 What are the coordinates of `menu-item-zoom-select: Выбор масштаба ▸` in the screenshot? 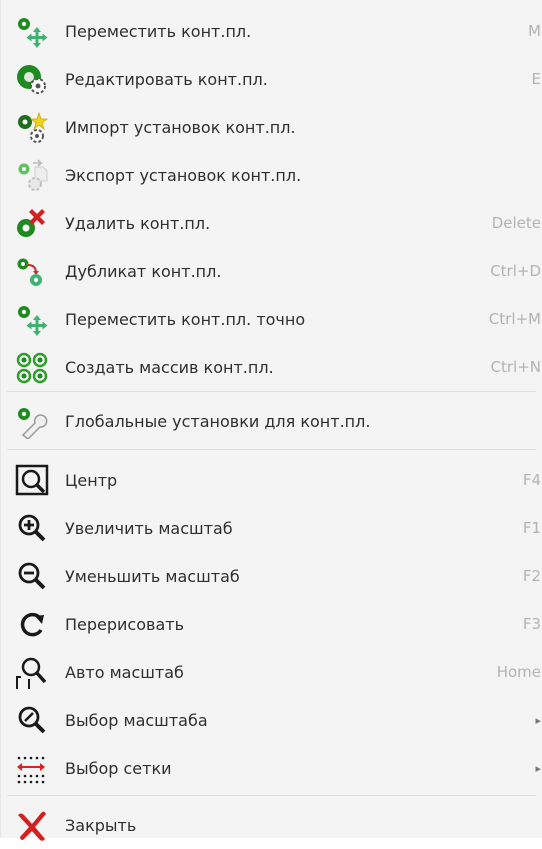 It's located at (271, 720).